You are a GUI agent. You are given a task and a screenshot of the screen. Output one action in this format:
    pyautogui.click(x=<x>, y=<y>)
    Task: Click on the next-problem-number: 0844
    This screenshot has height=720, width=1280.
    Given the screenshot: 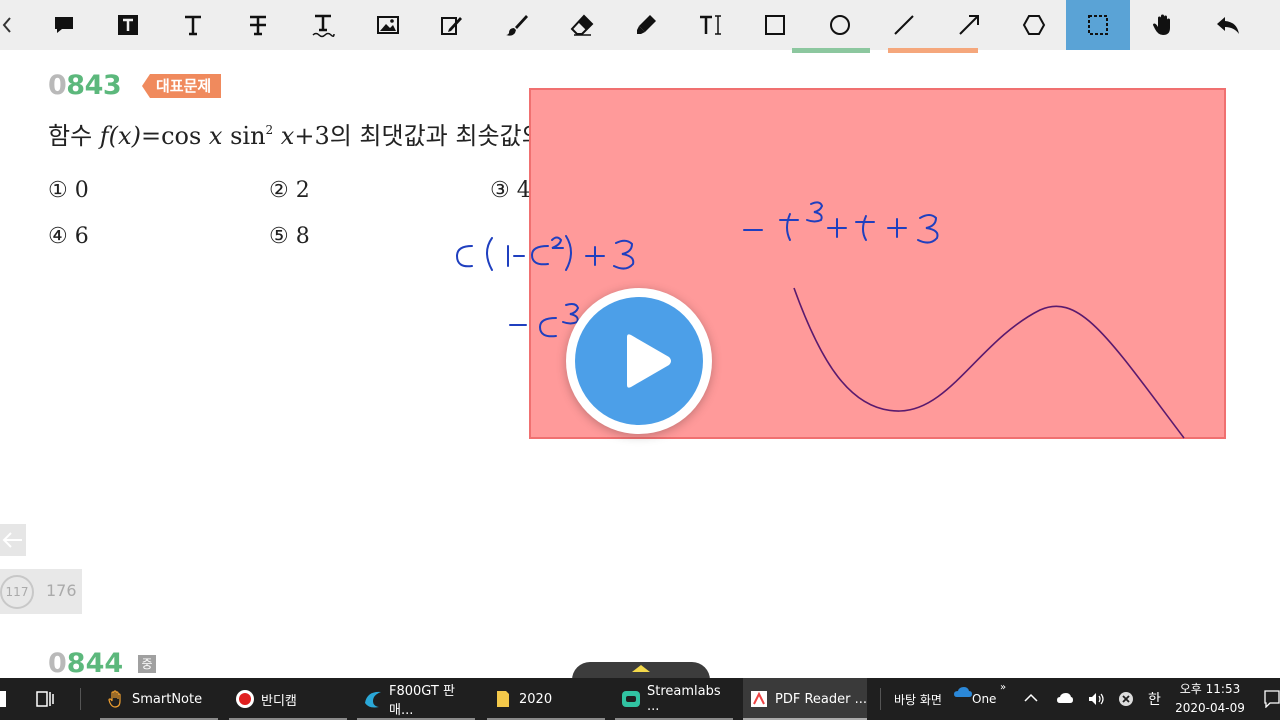 What is the action you would take?
    pyautogui.click(x=86, y=663)
    